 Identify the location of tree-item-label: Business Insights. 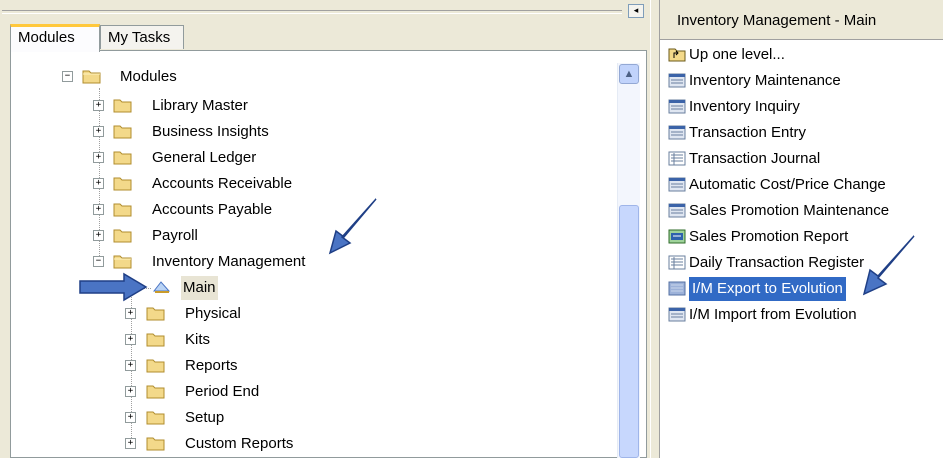
(210, 131).